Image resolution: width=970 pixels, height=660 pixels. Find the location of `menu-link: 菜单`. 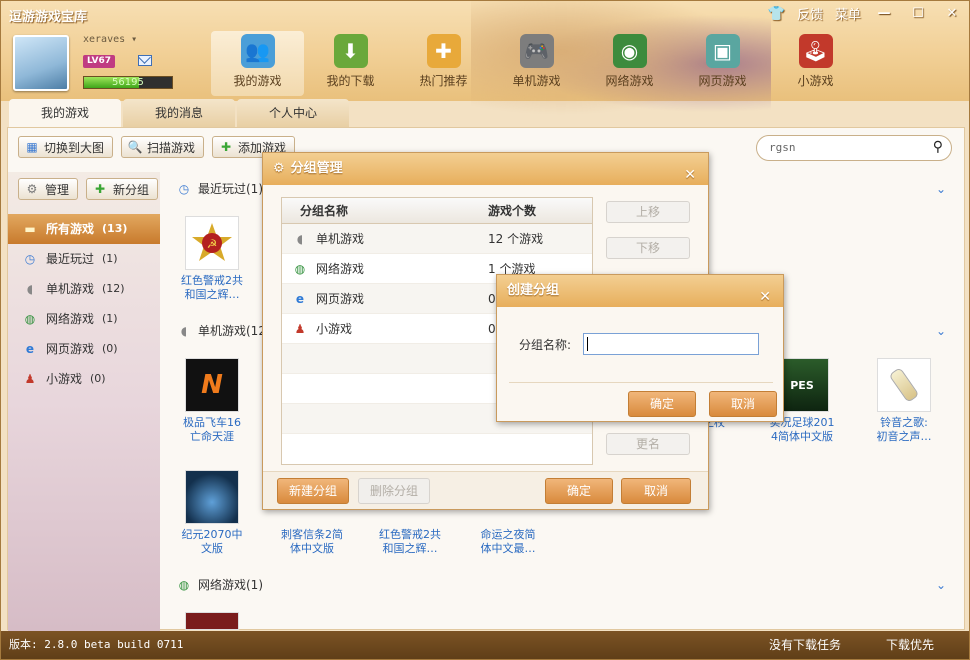

menu-link: 菜单 is located at coordinates (848, 13).